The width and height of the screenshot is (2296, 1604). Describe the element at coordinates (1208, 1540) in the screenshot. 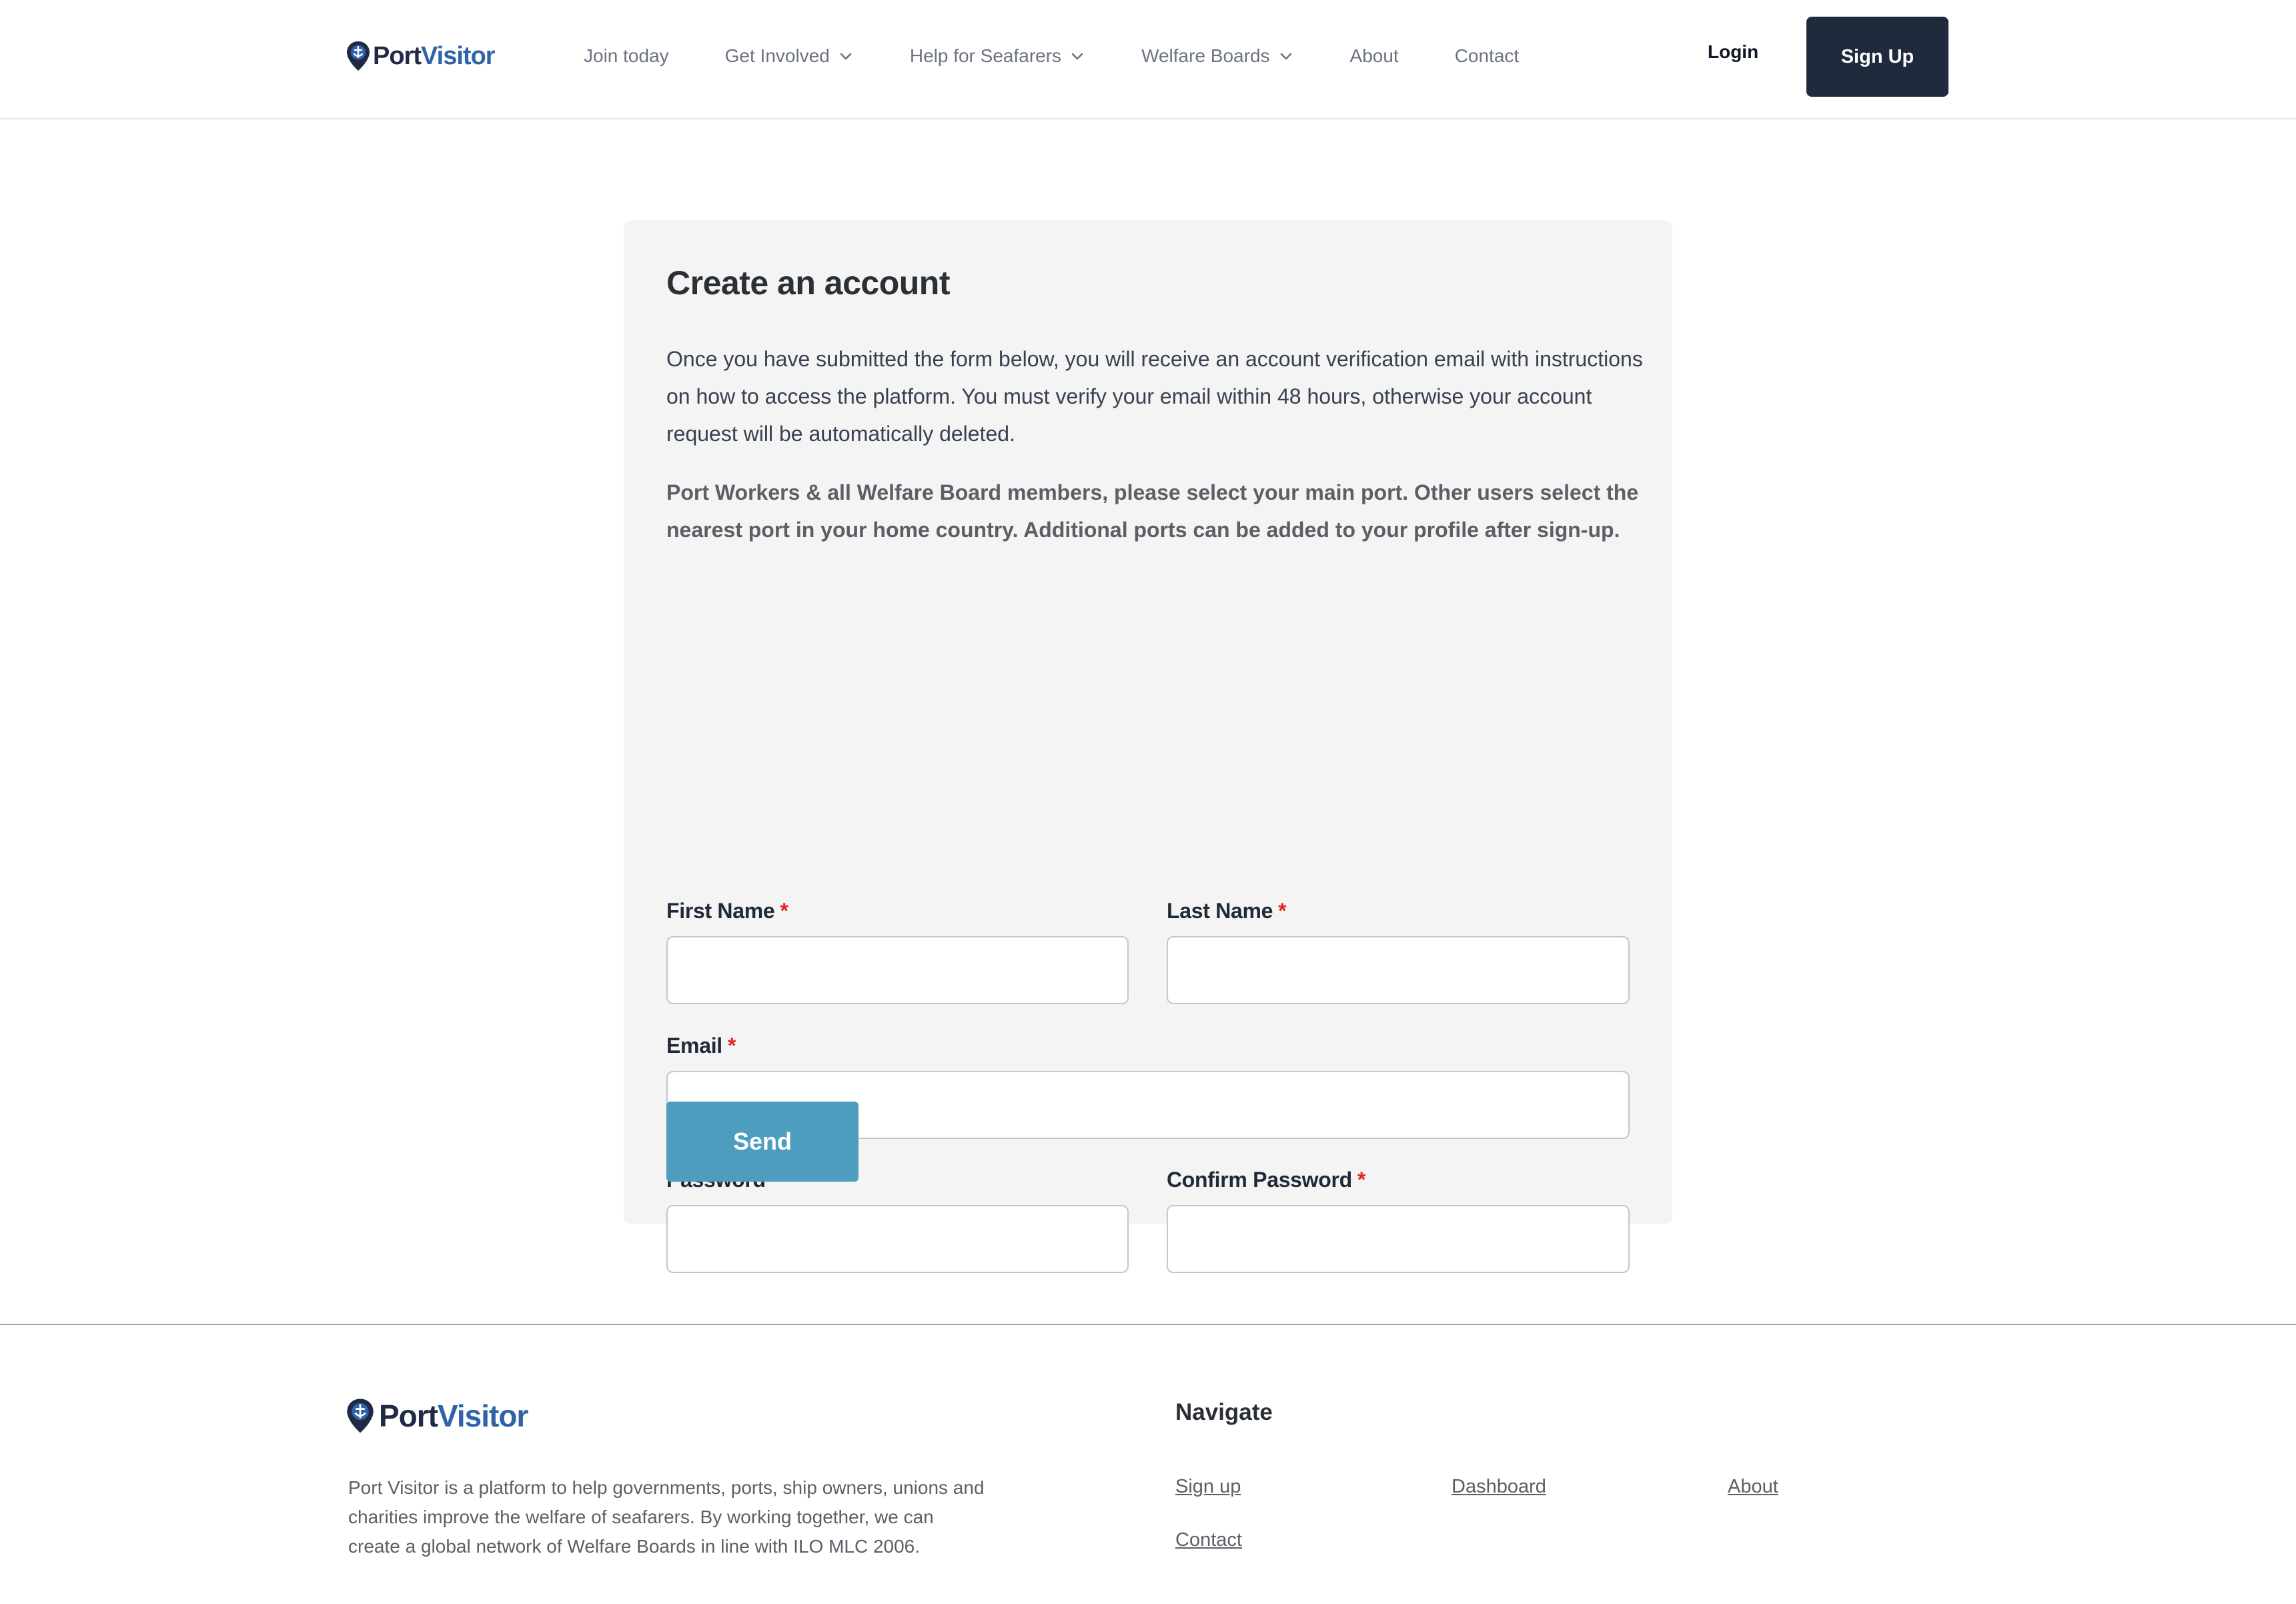

I see `footer-link-contact: Contact` at that location.